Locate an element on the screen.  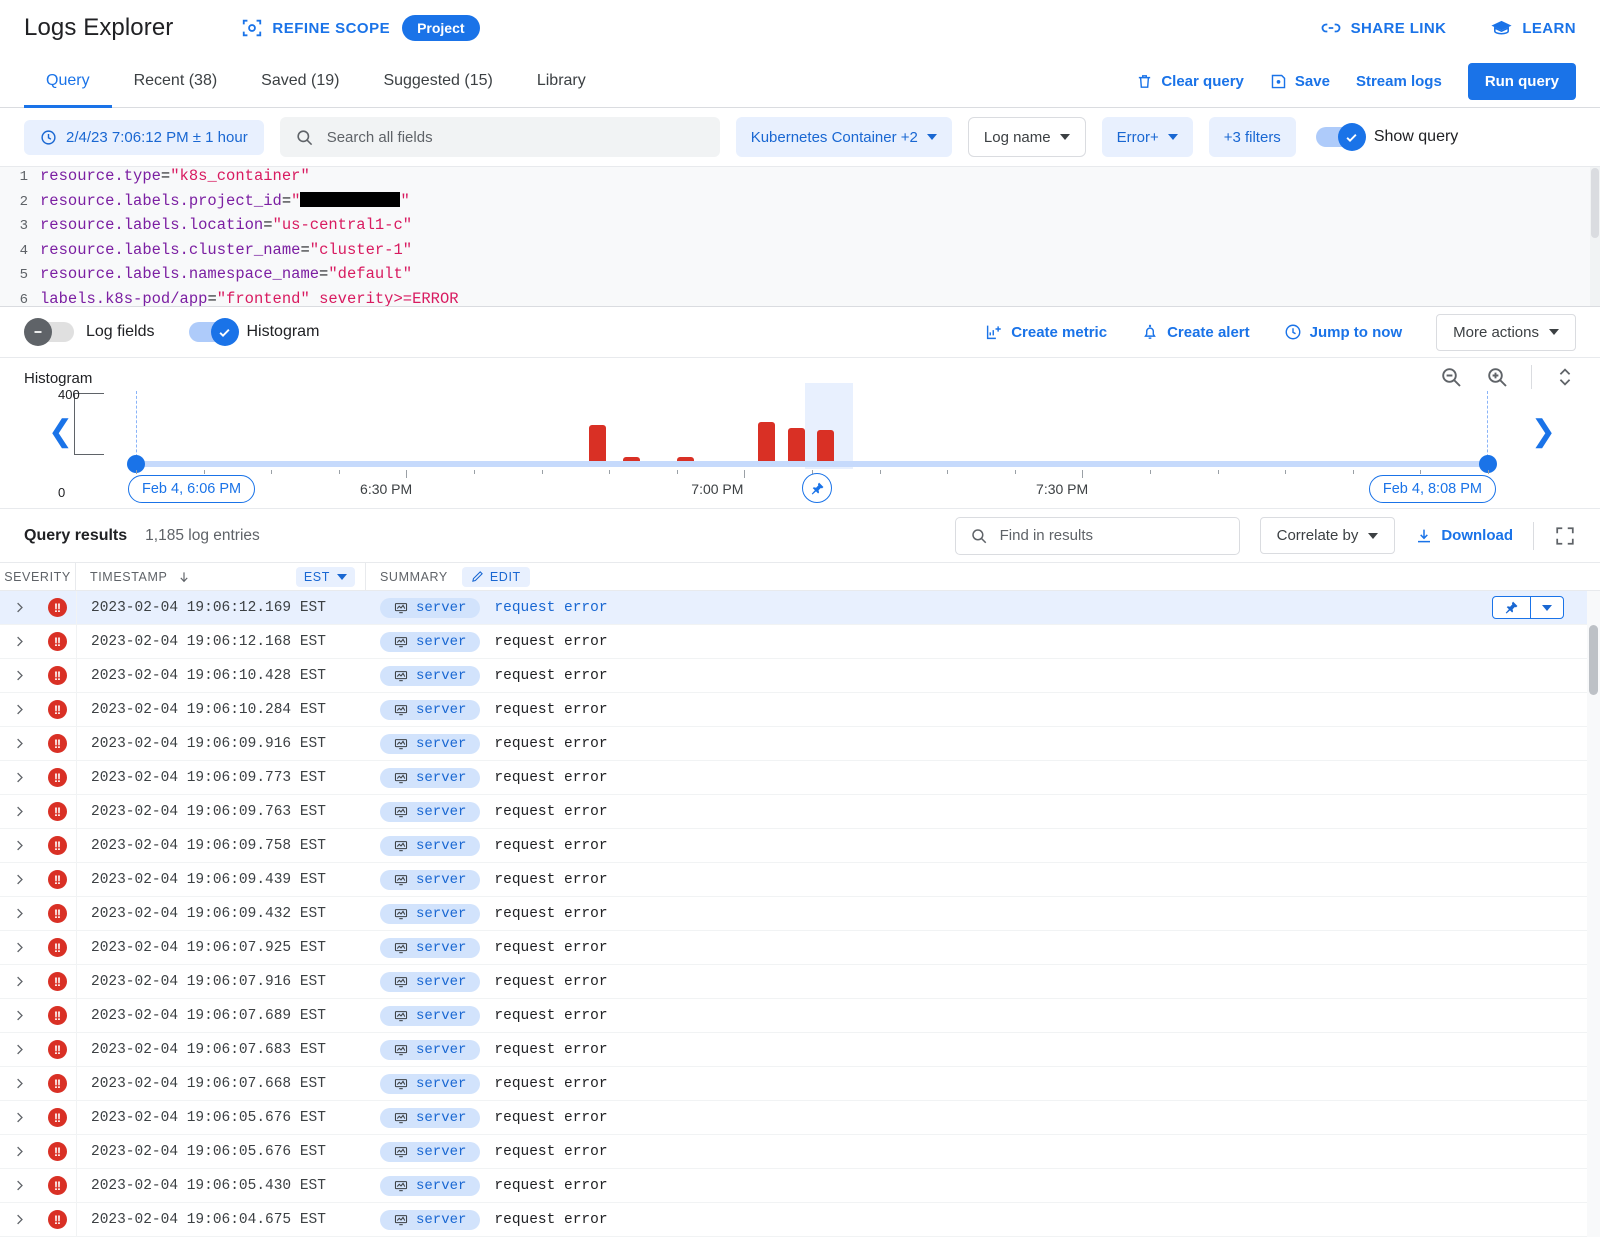
learn-button: LEARN is located at coordinates (1533, 28).